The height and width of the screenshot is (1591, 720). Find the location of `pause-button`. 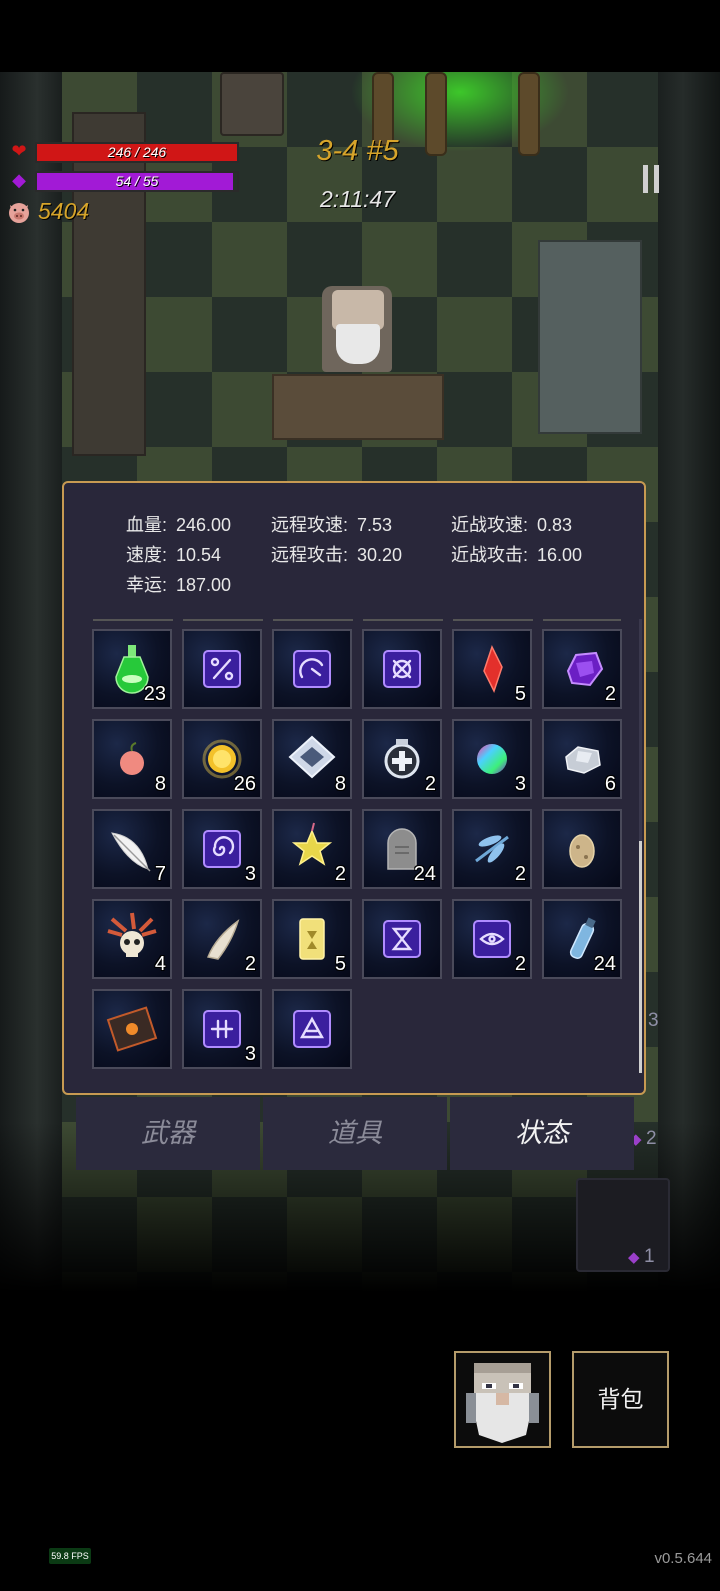

pause-button is located at coordinates (652, 180).